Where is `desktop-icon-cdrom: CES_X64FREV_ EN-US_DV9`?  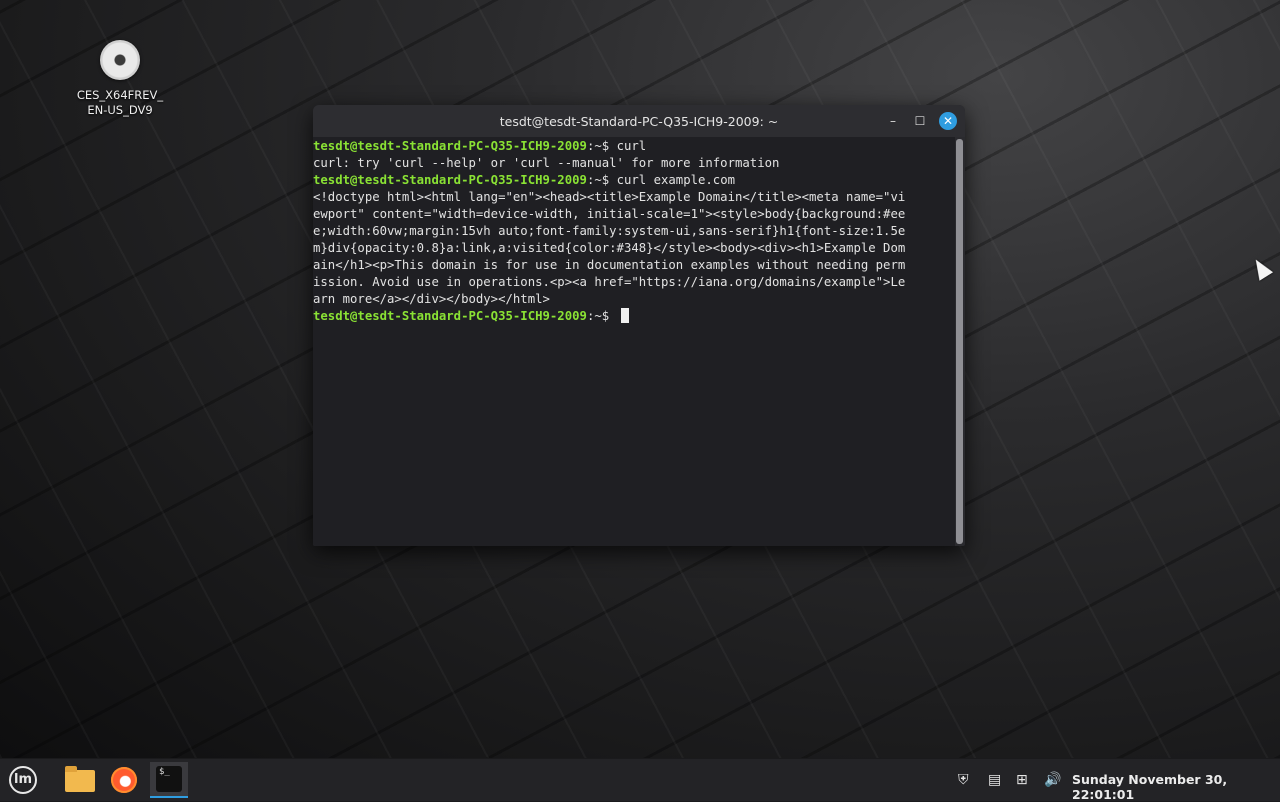
desktop-icon-cdrom: CES_X64FREV_ EN-US_DV9 is located at coordinates (120, 79).